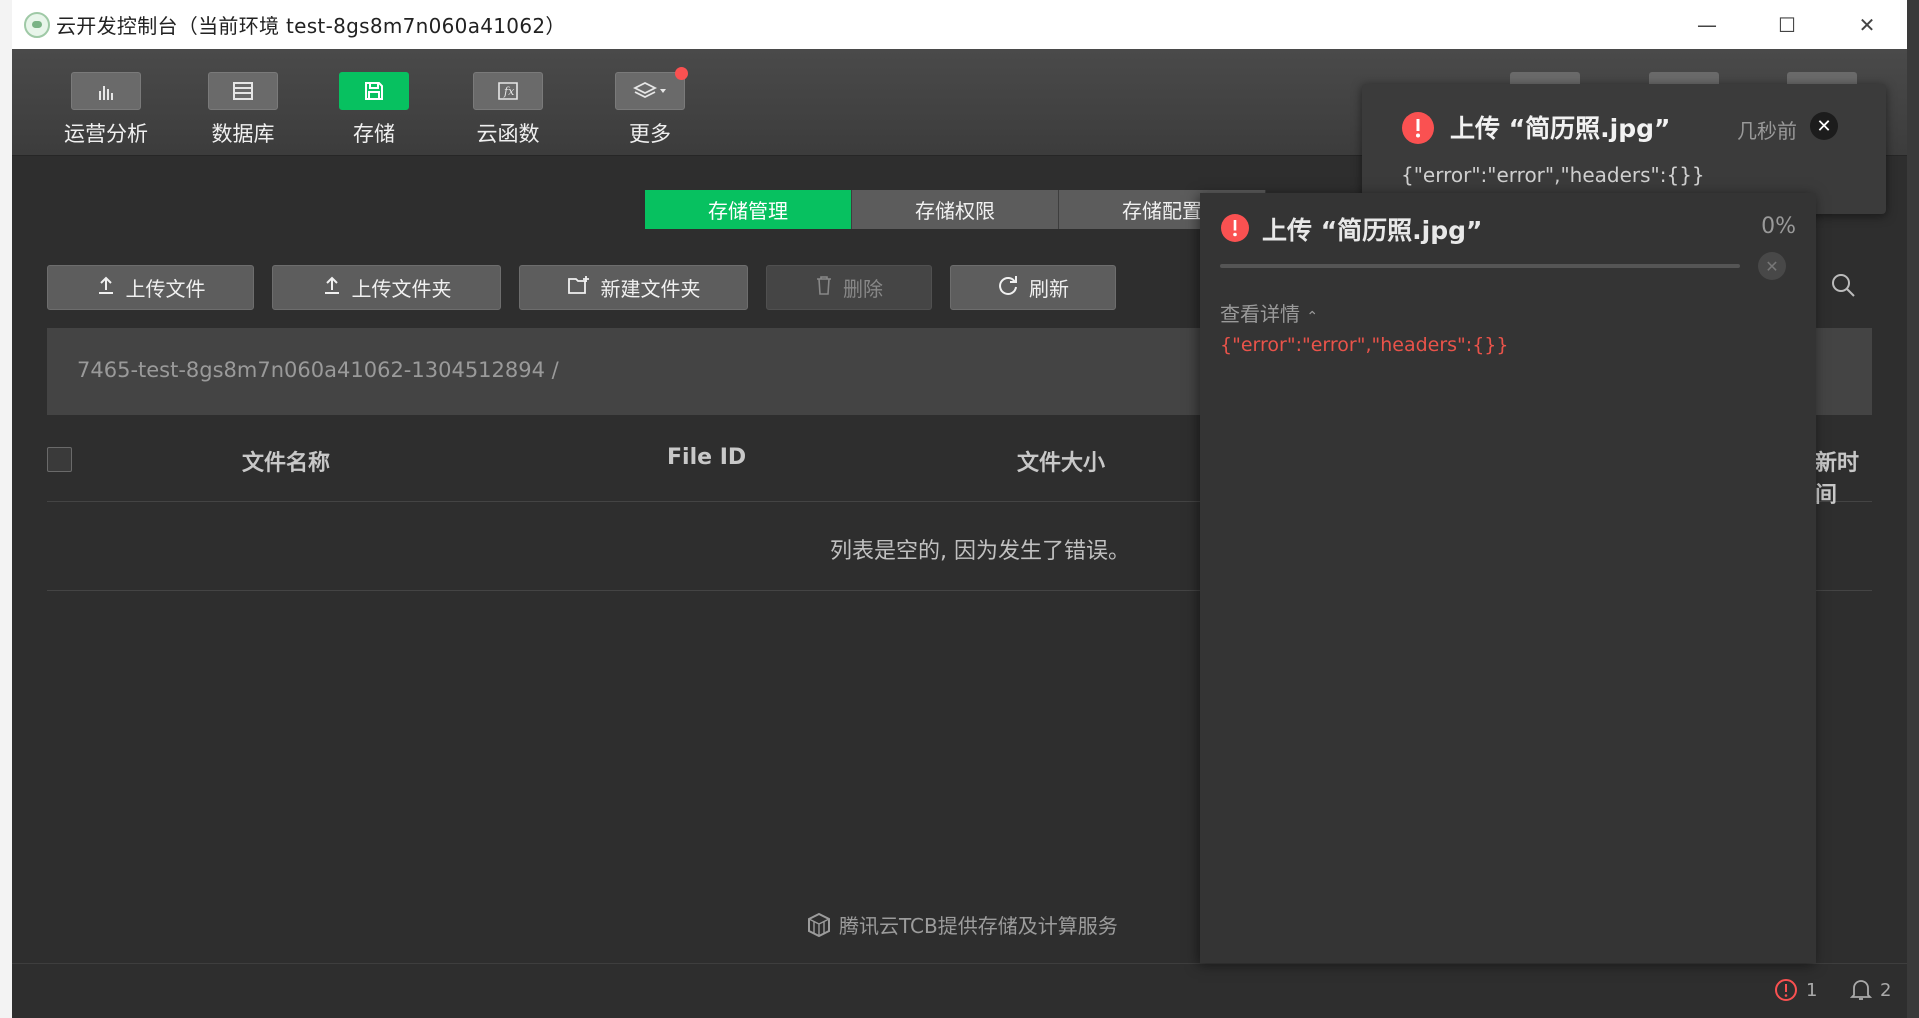  I want to click on error-count-value: 1, so click(1812, 990).